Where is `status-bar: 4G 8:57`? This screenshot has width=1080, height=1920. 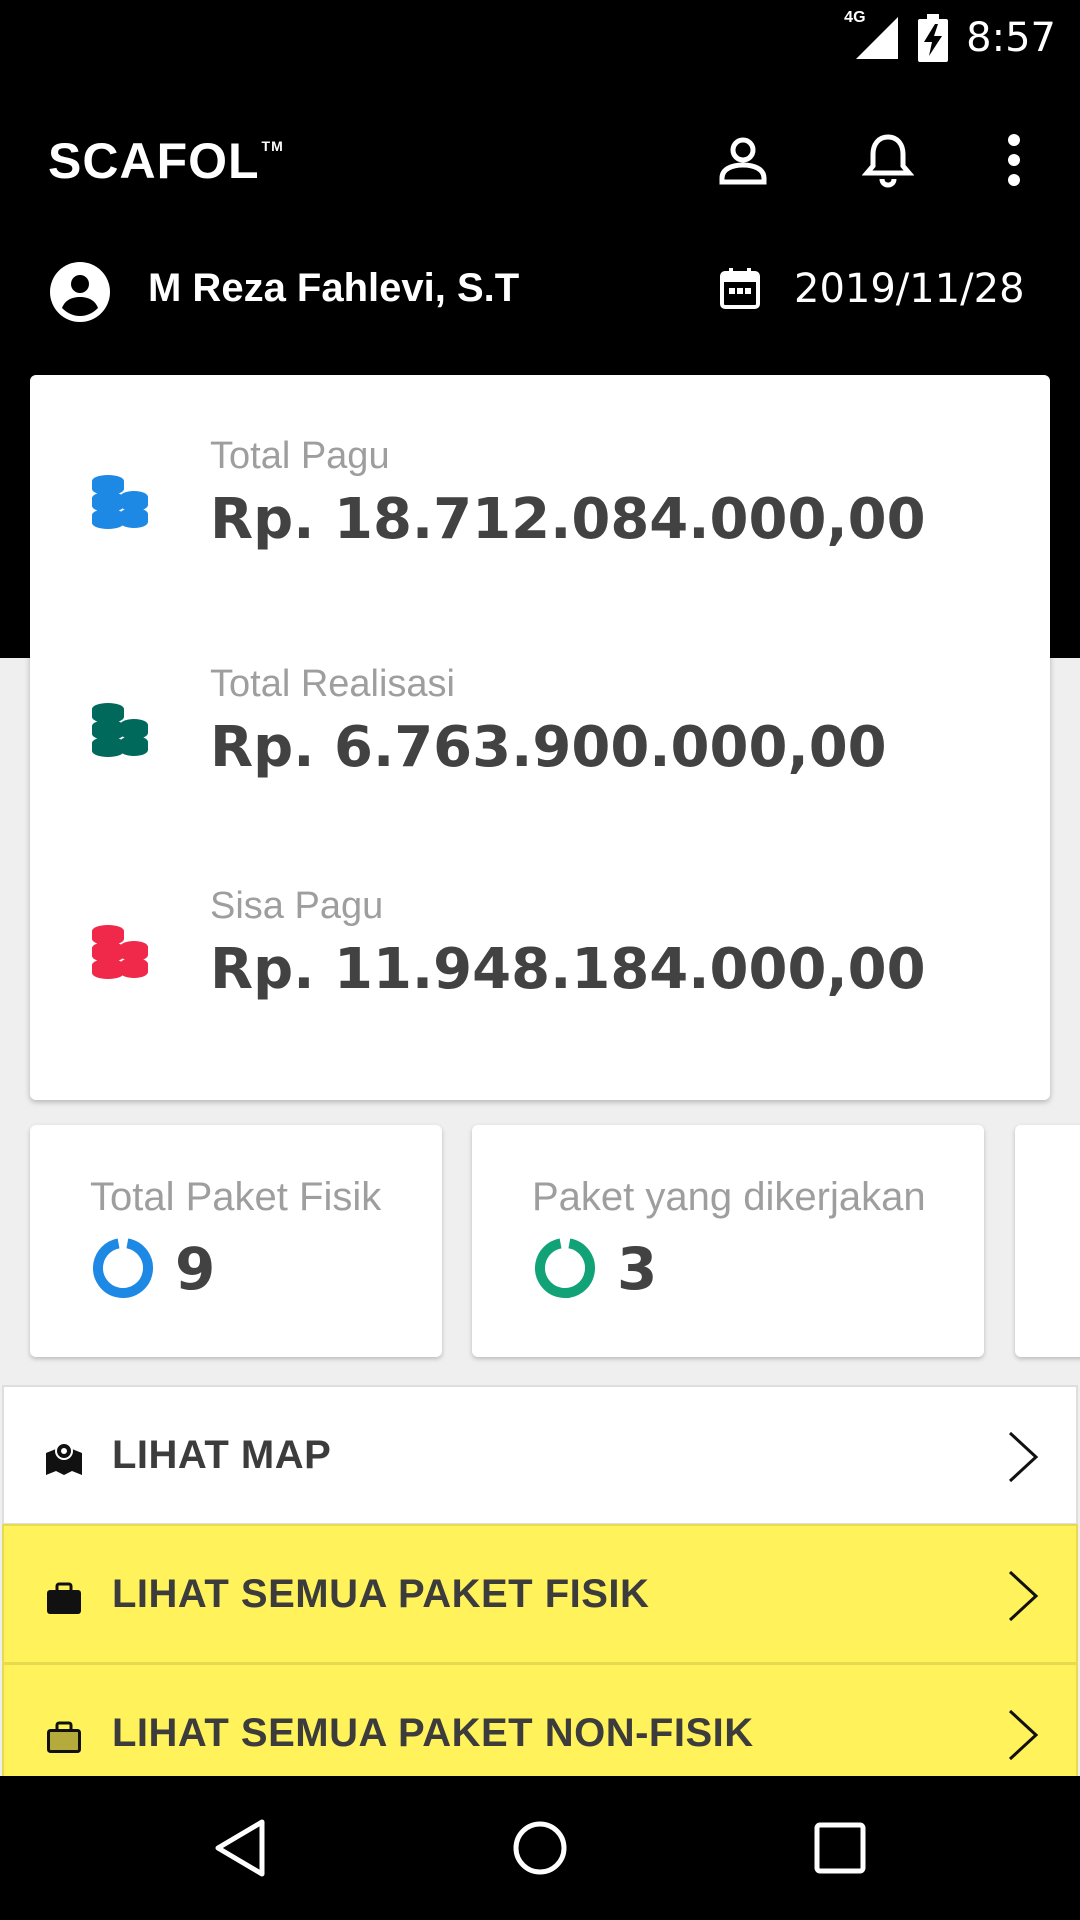
status-bar: 4G 8:57 is located at coordinates (540, 38).